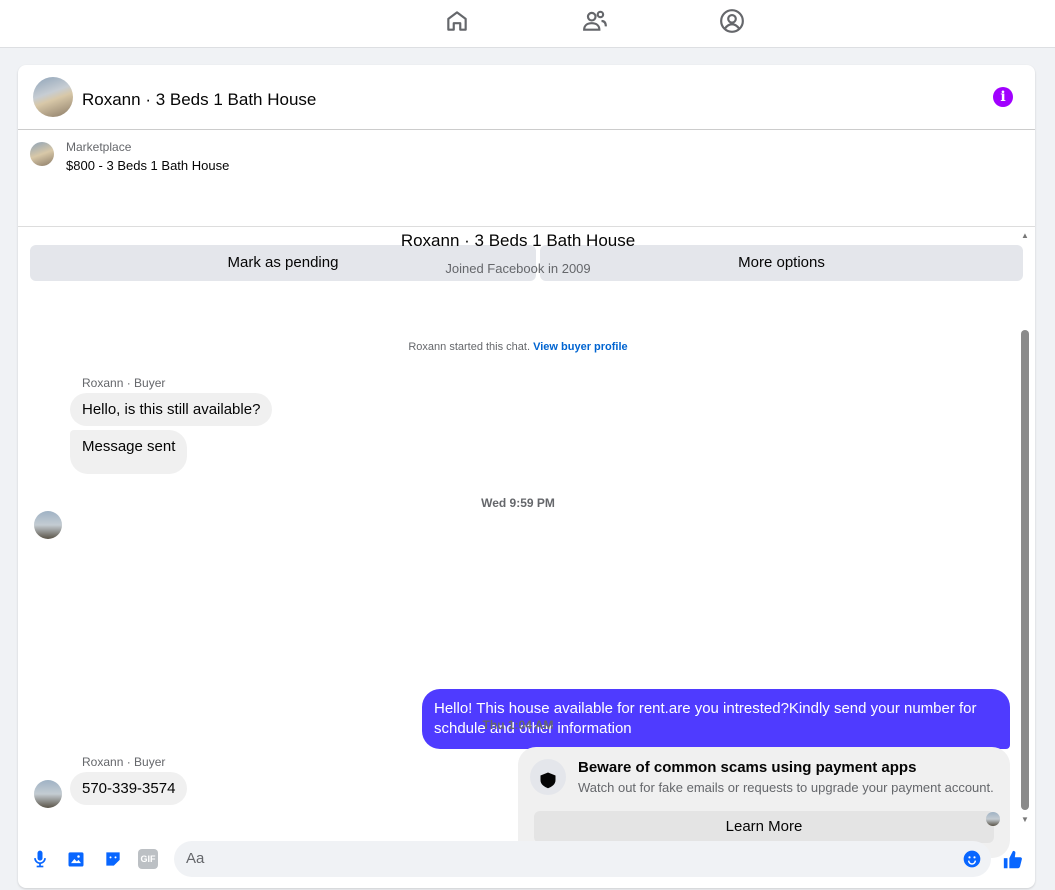 This screenshot has width=1055, height=890. I want to click on chat-header: Roxann · 3 Beds 1 Bath House i, so click(526, 97).